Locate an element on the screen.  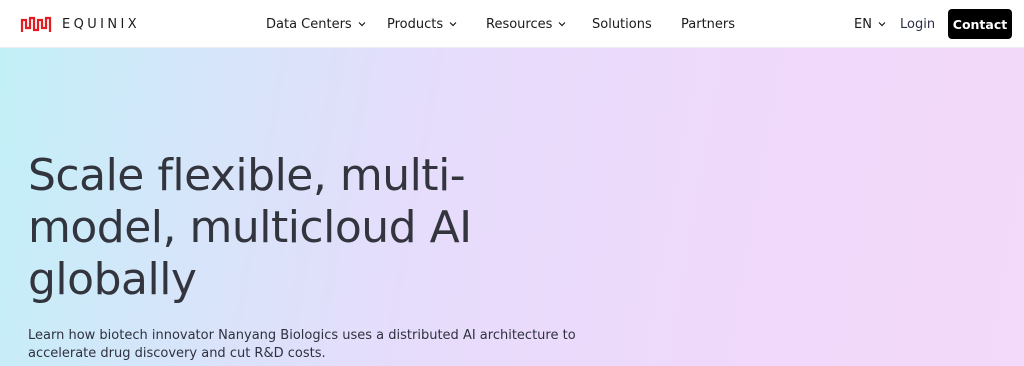
nav-label: Resources is located at coordinates (519, 24).